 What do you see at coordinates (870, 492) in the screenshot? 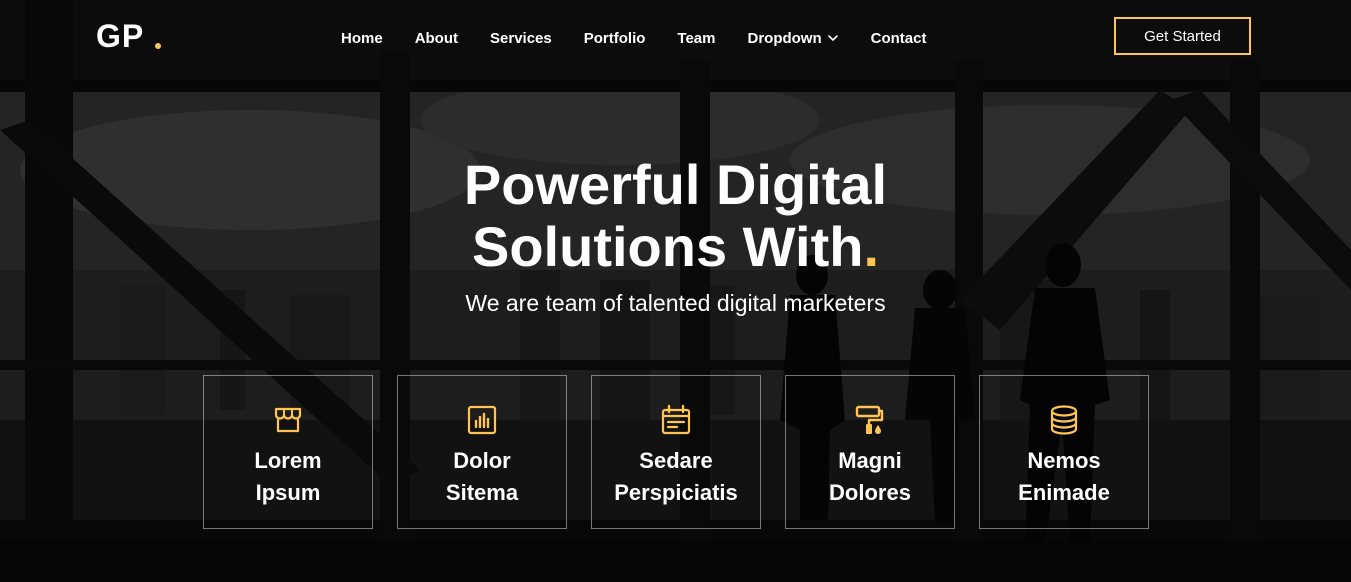
I see `icon-box-title-line2: Dolores` at bounding box center [870, 492].